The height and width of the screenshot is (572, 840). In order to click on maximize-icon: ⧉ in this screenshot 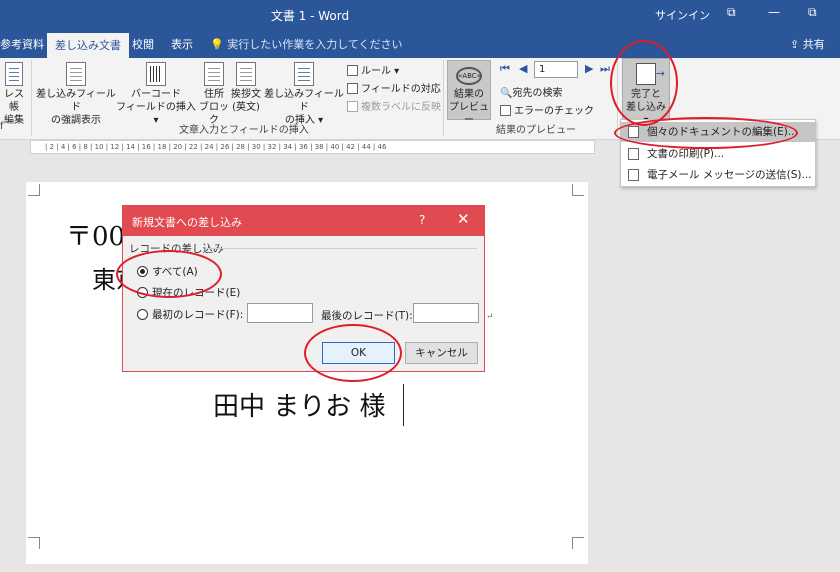, I will do `click(812, 12)`.